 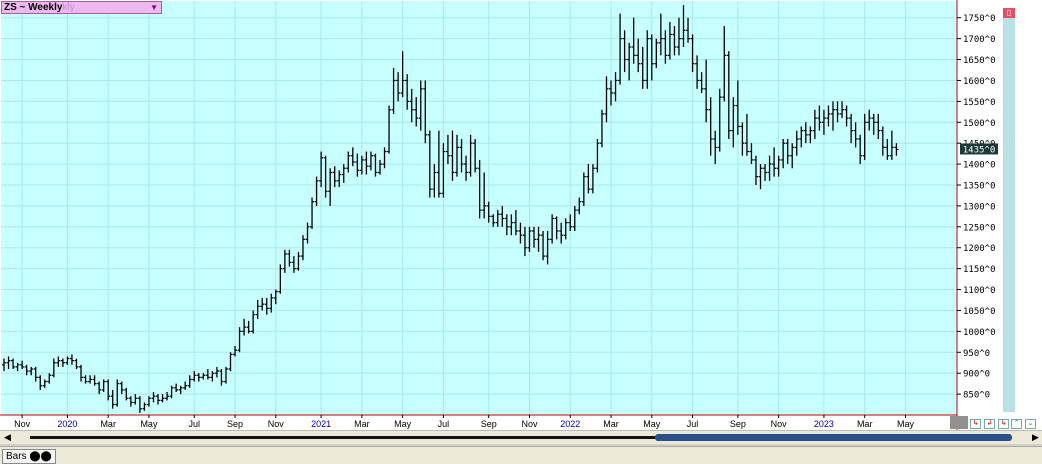 What do you see at coordinates (1003, 424) in the screenshot?
I see `zoom-in-icon: ↳` at bounding box center [1003, 424].